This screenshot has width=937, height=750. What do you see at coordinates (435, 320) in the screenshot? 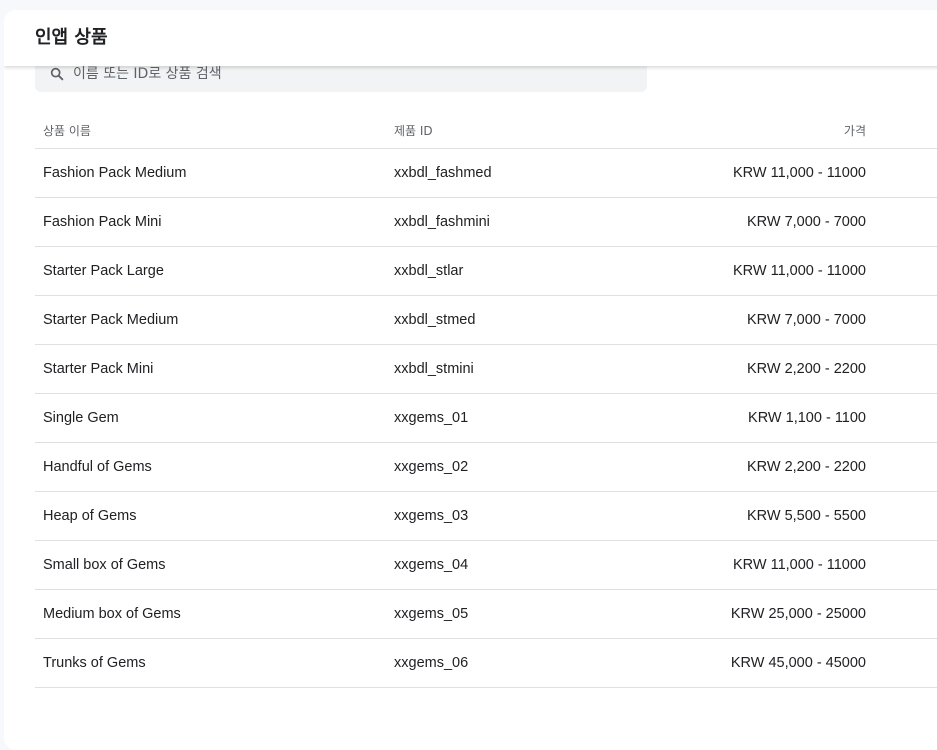
I see `product-id: xxbdl_stmed` at bounding box center [435, 320].